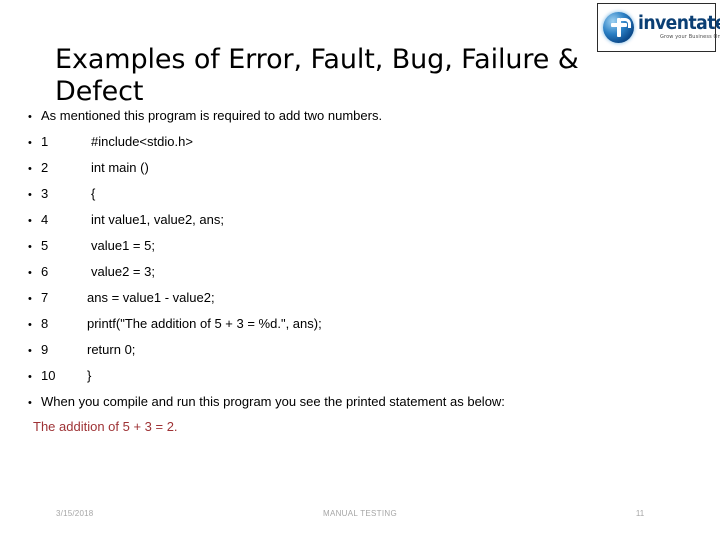  I want to click on code-line-text: ans = value1 - value2;, so click(151, 297).